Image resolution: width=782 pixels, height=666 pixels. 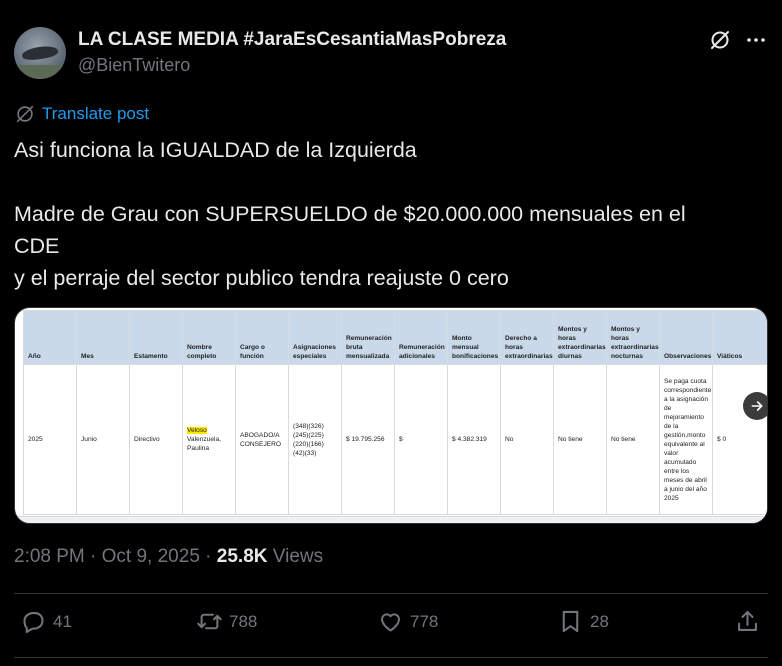 I want to click on cell-mes: Junio, so click(x=103, y=439).